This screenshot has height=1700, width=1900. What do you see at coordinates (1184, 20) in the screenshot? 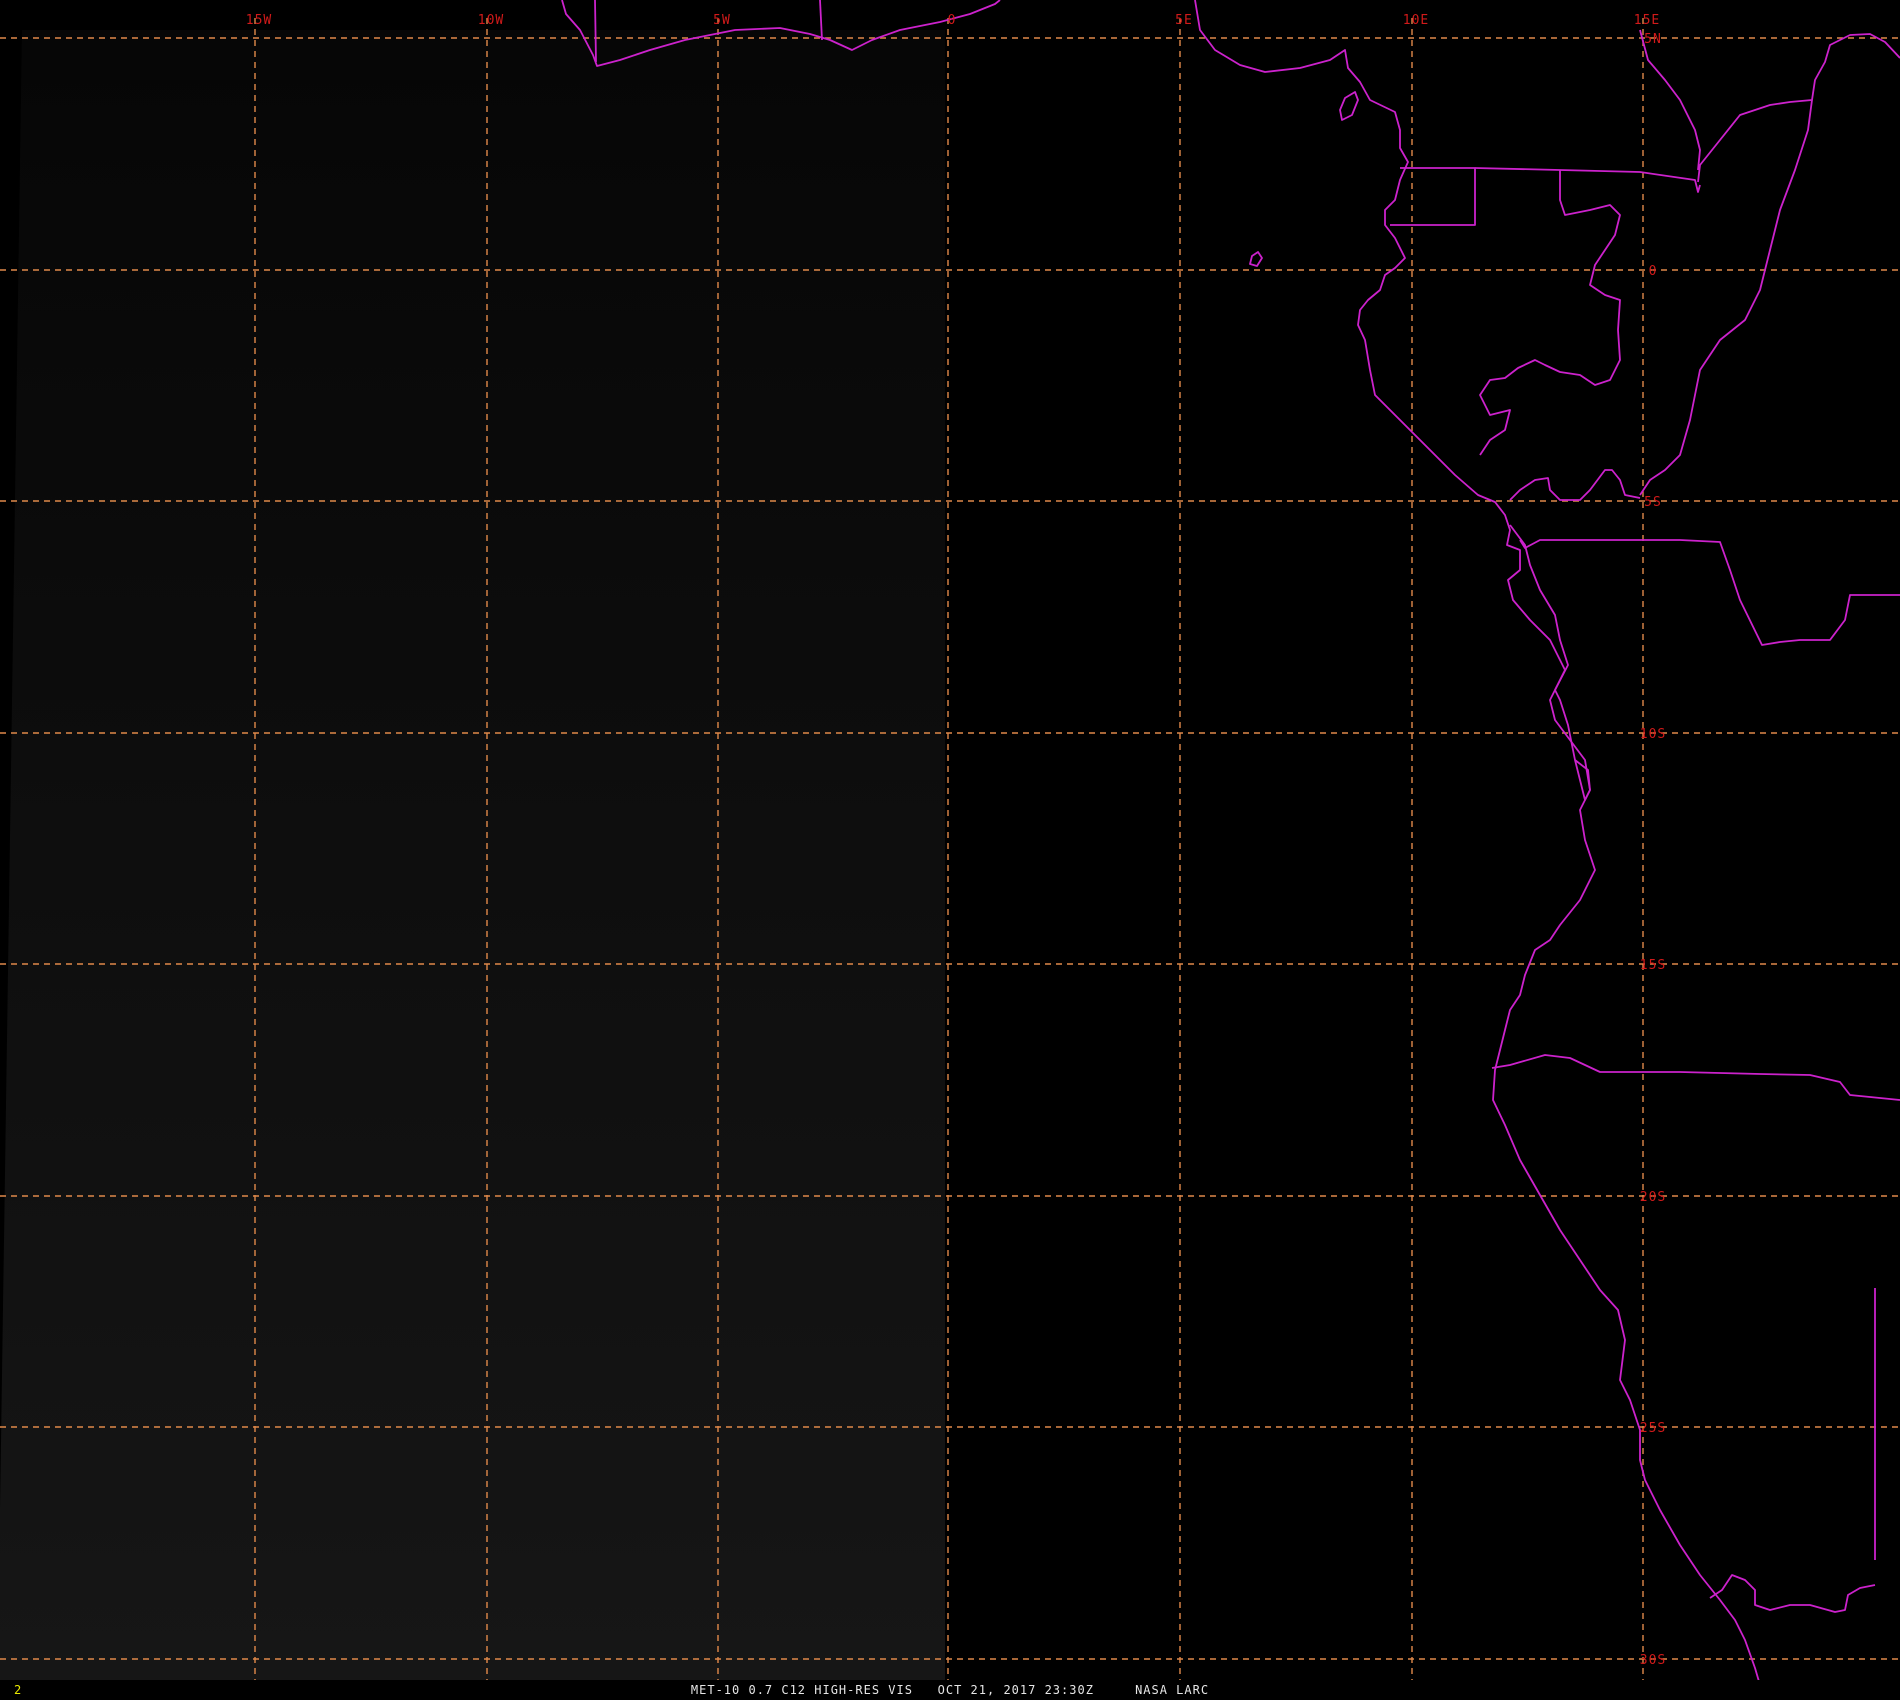
I see `longitude-label: 5E` at bounding box center [1184, 20].